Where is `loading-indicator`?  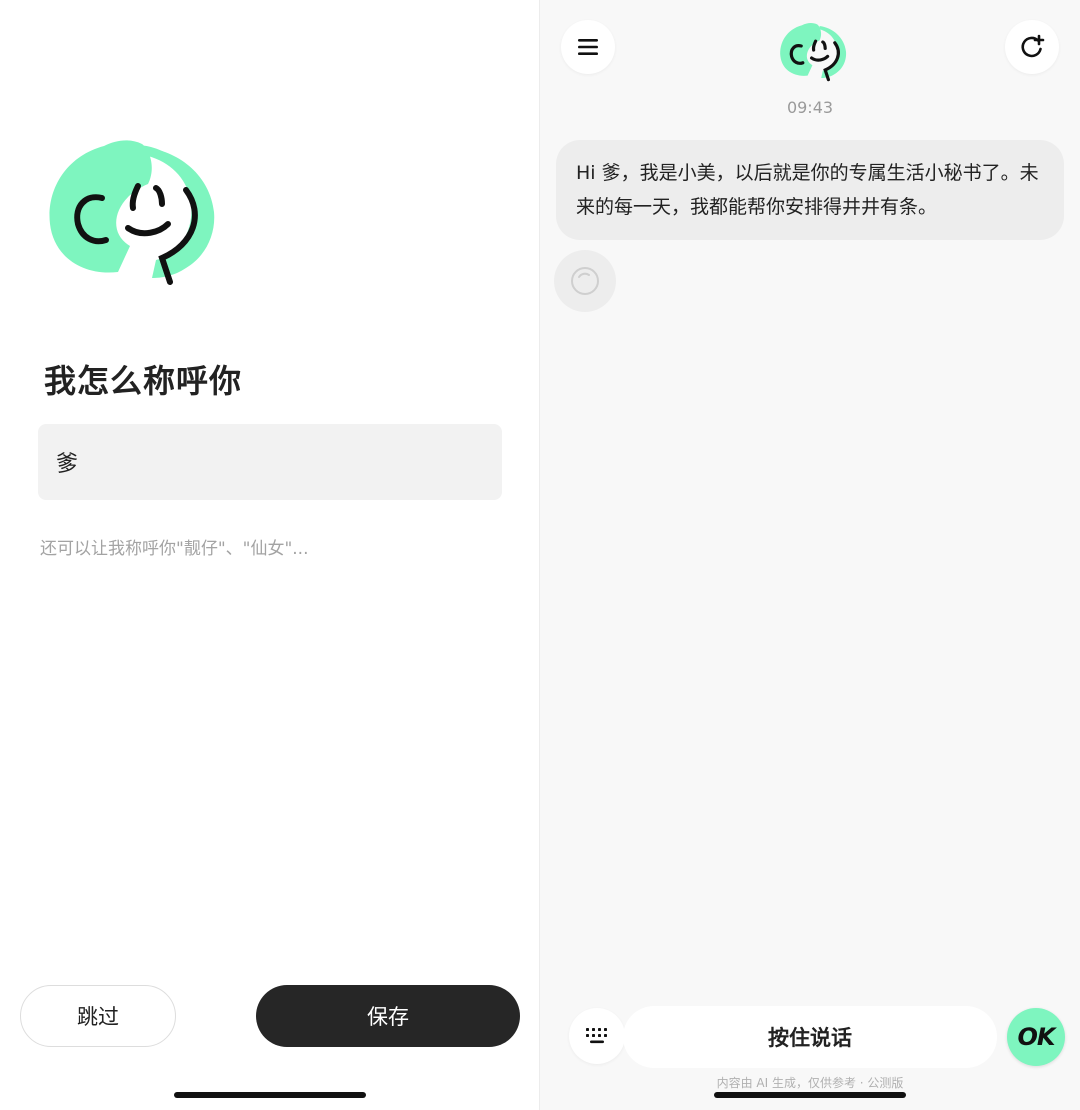 loading-indicator is located at coordinates (585, 281).